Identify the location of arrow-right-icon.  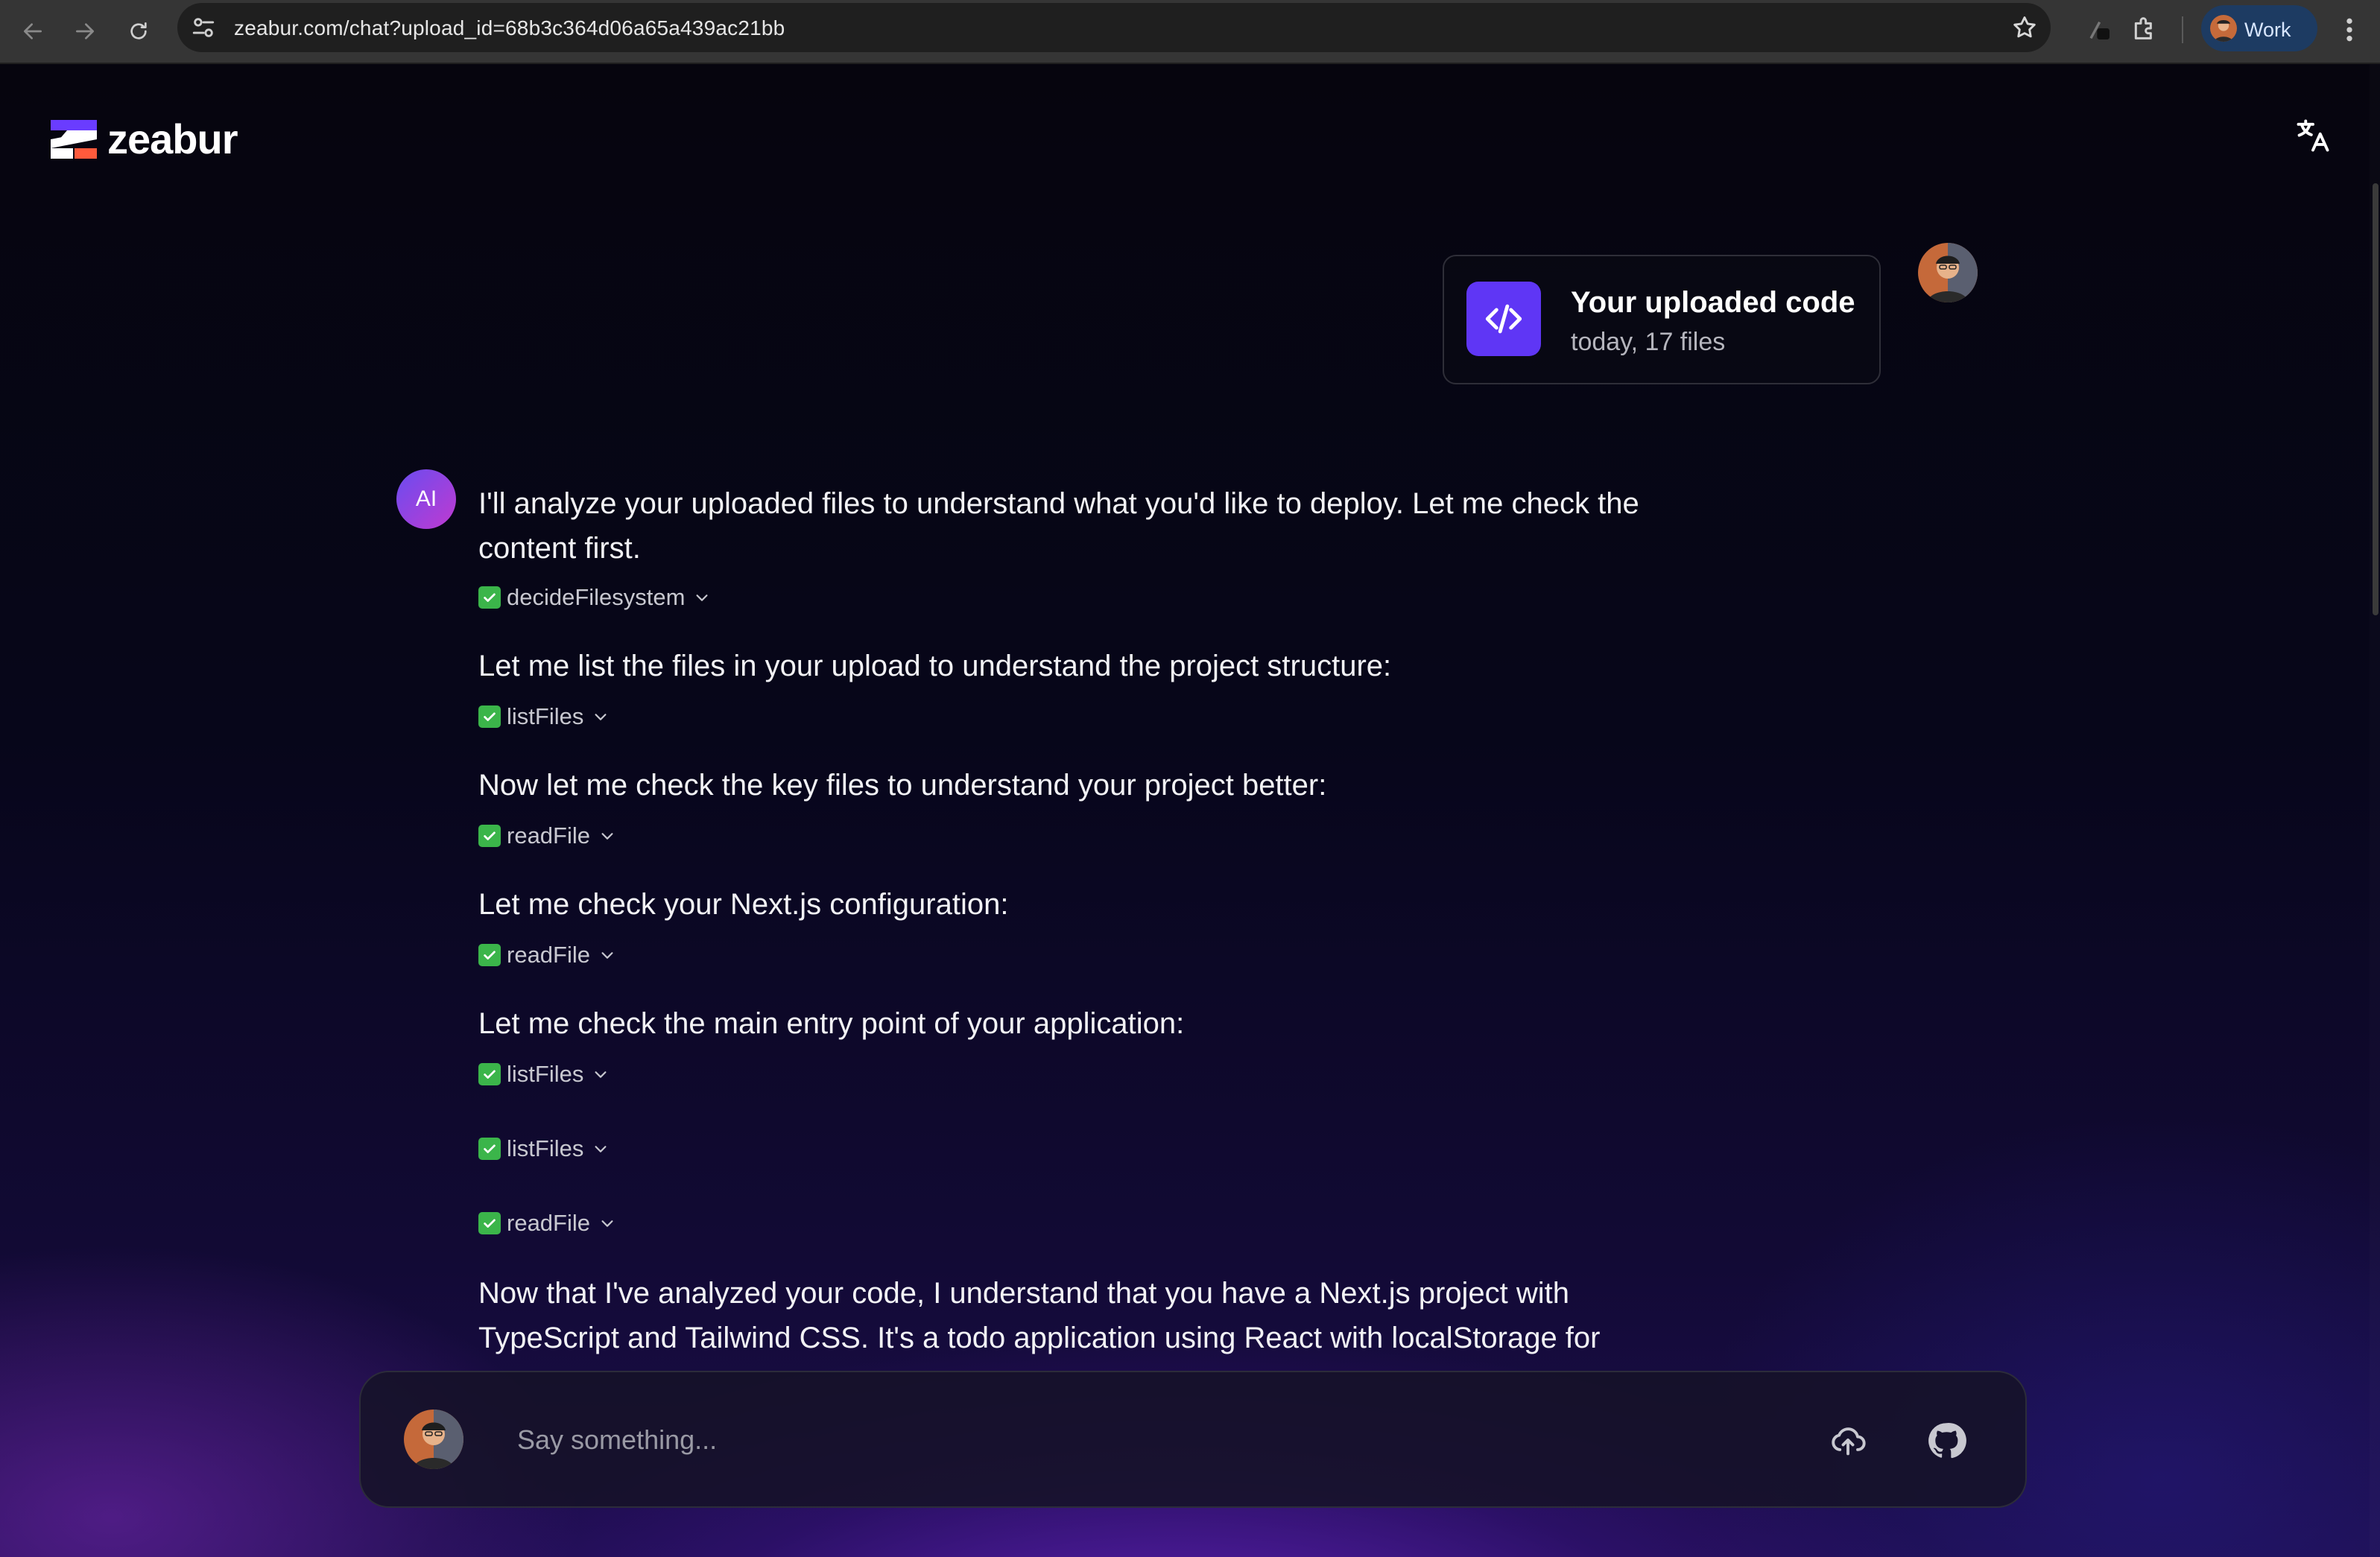
(85, 31).